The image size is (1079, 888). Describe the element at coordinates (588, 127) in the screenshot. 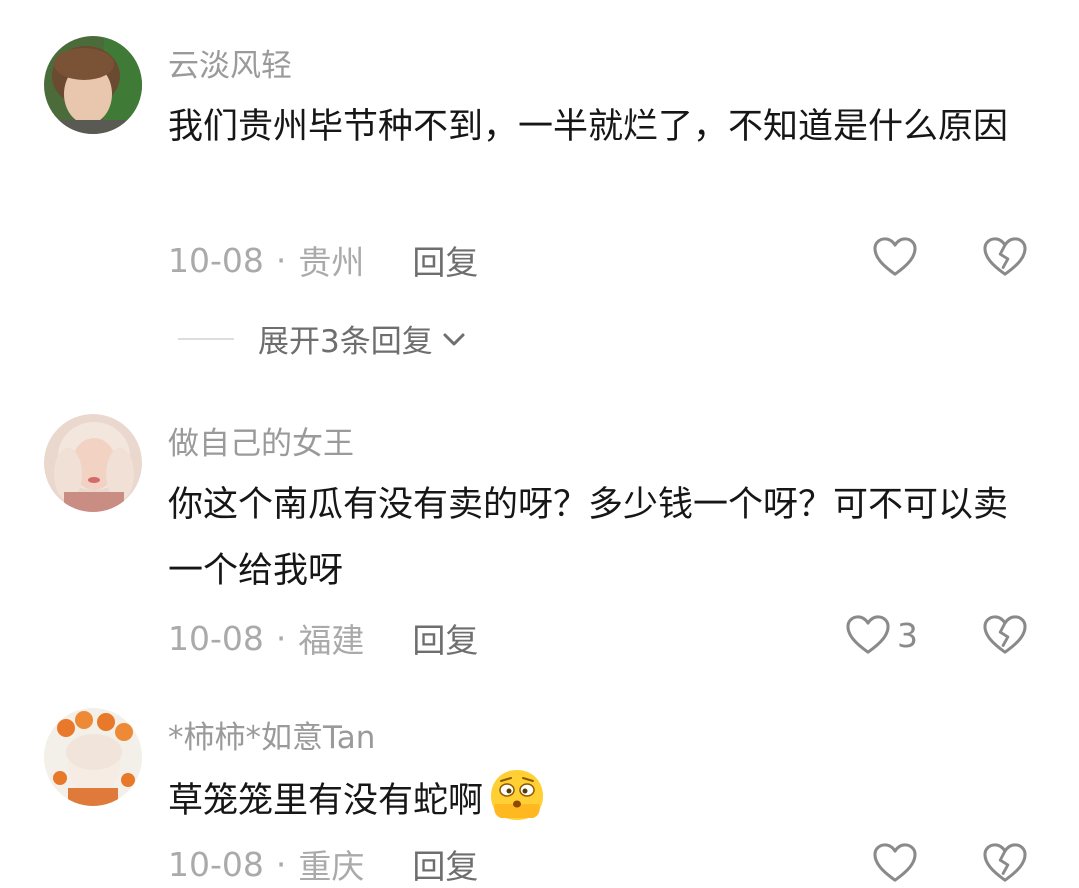

I see `comment-text: 我们贵州毕节种不到，一半就烂了，不知道是什么原因` at that location.